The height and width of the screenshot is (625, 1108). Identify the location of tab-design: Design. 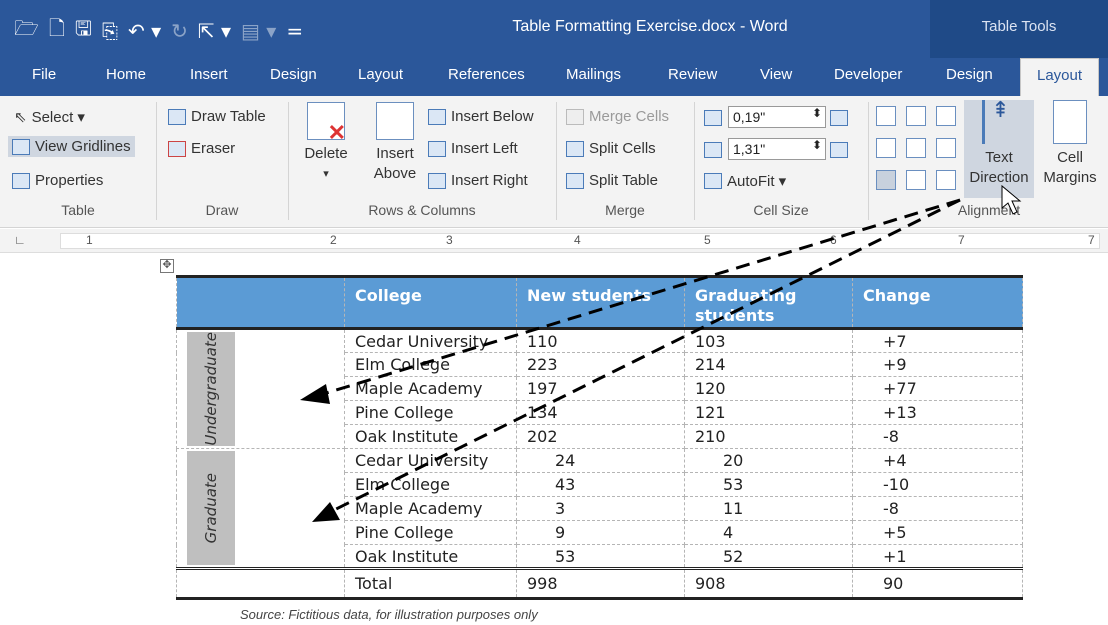
(293, 74).